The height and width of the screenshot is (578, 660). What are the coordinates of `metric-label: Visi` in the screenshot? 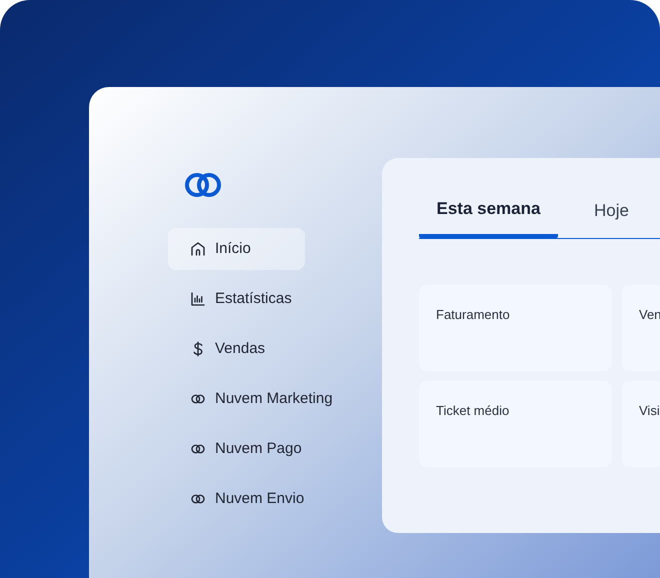 It's located at (649, 410).